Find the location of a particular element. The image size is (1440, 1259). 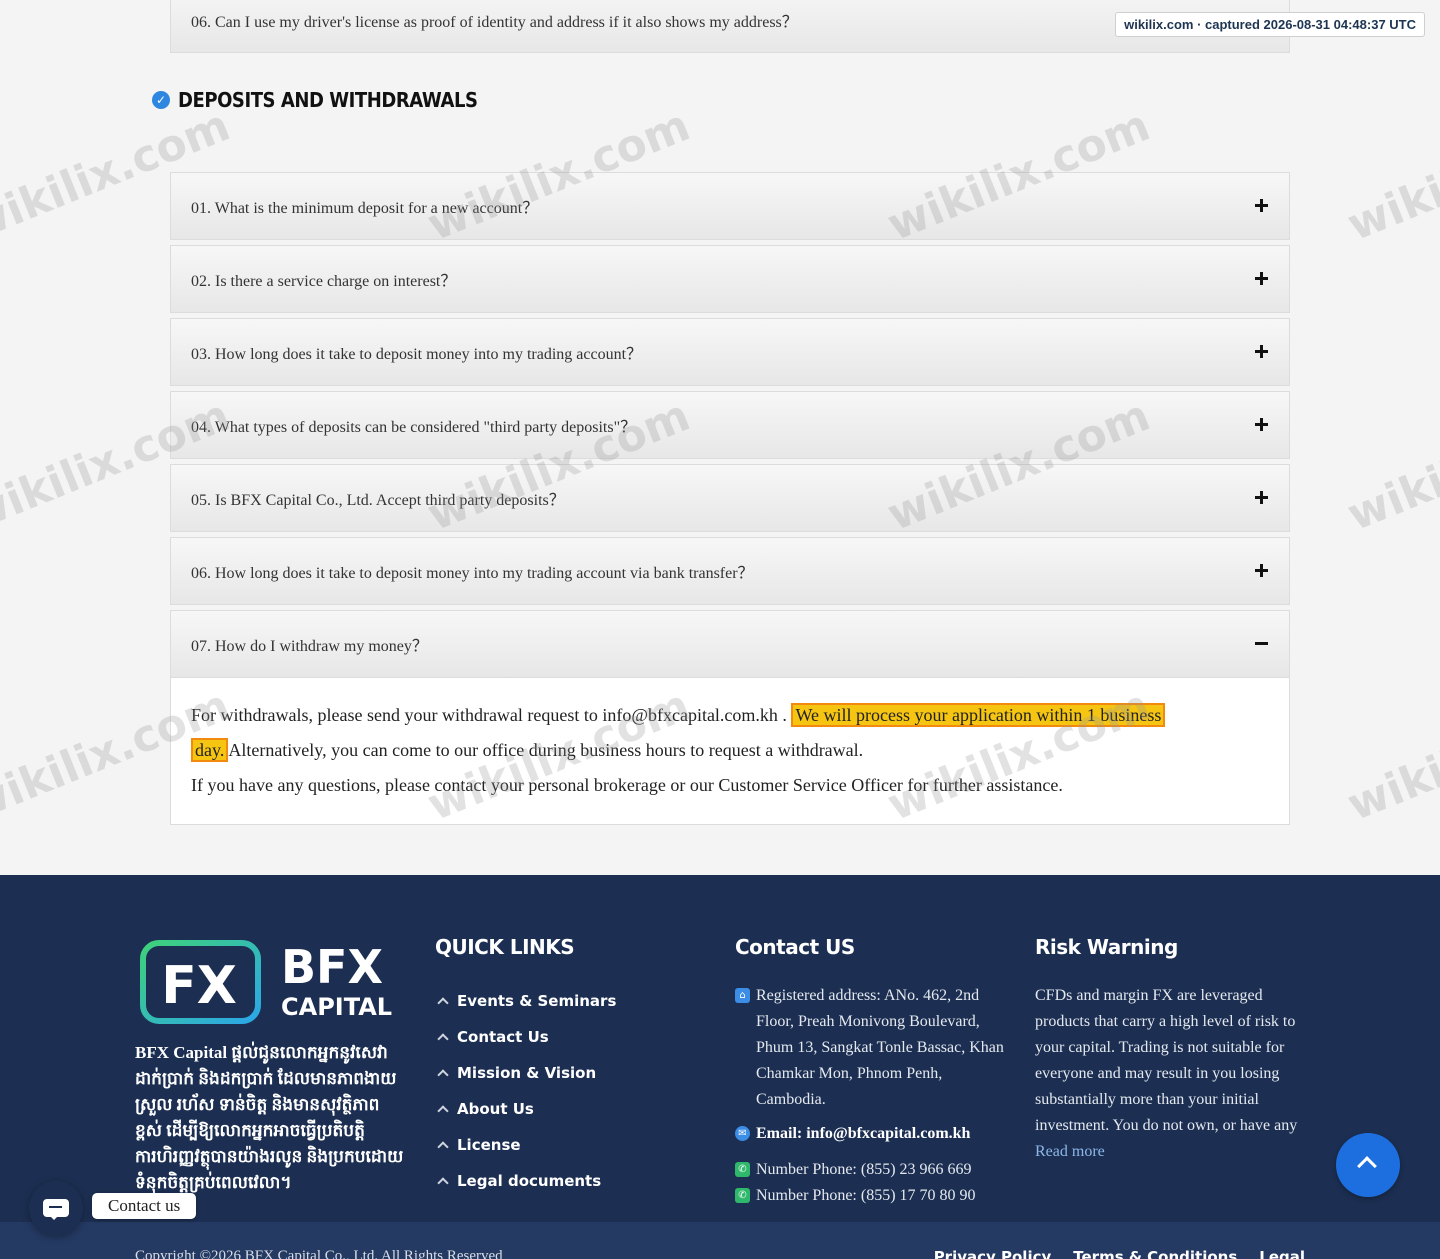

bfx-capital-logo: FX BFX CAPITAL is located at coordinates (270, 982).